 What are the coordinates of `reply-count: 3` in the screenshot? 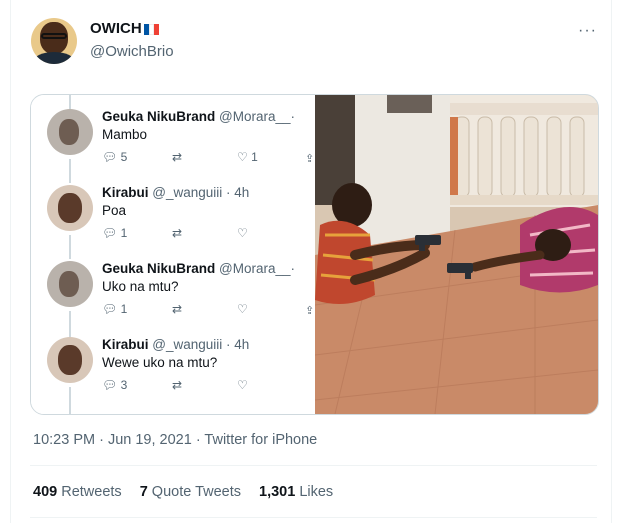 It's located at (124, 385).